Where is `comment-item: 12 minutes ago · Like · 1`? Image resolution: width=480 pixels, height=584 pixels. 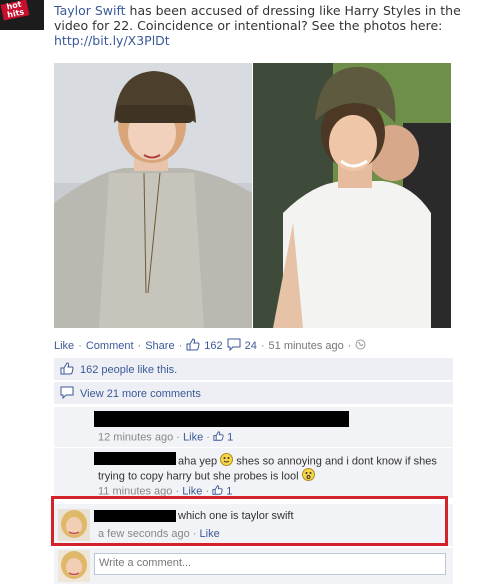 comment-item: 12 minutes ago · Like · 1 is located at coordinates (253, 426).